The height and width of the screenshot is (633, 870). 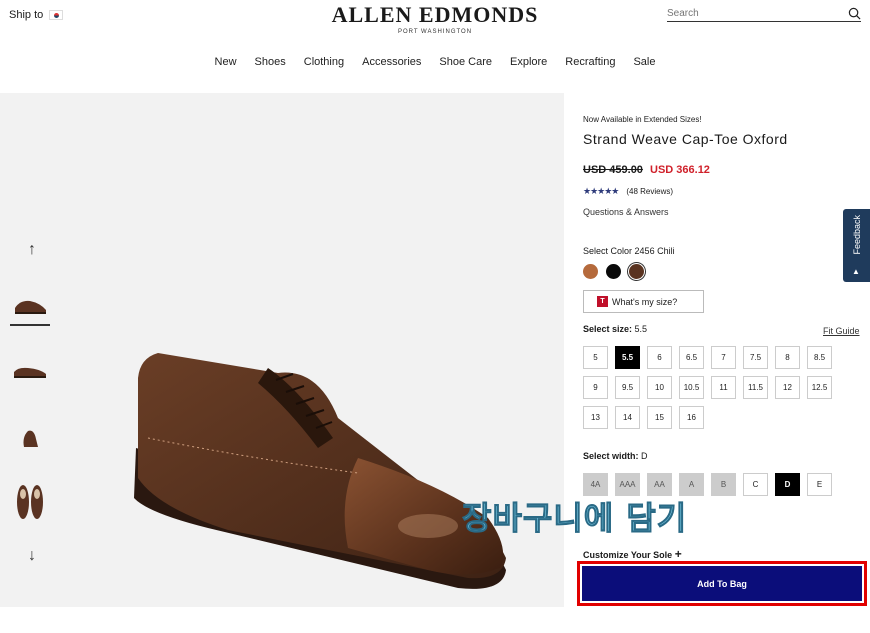 What do you see at coordinates (659, 357) in the screenshot?
I see `size-option: 6` at bounding box center [659, 357].